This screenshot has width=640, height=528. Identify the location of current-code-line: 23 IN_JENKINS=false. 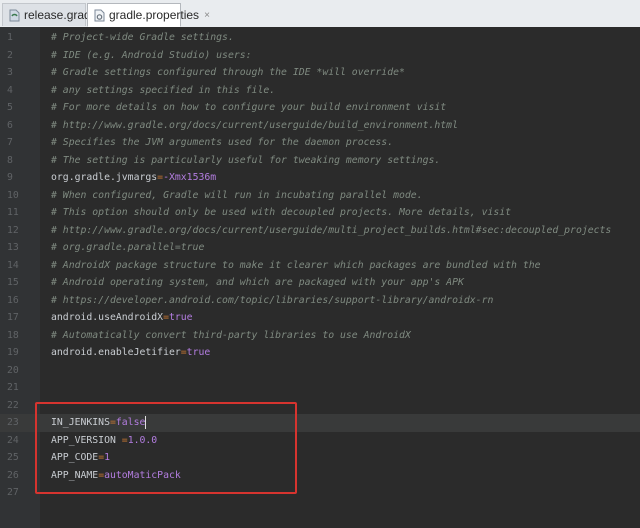
(320, 423).